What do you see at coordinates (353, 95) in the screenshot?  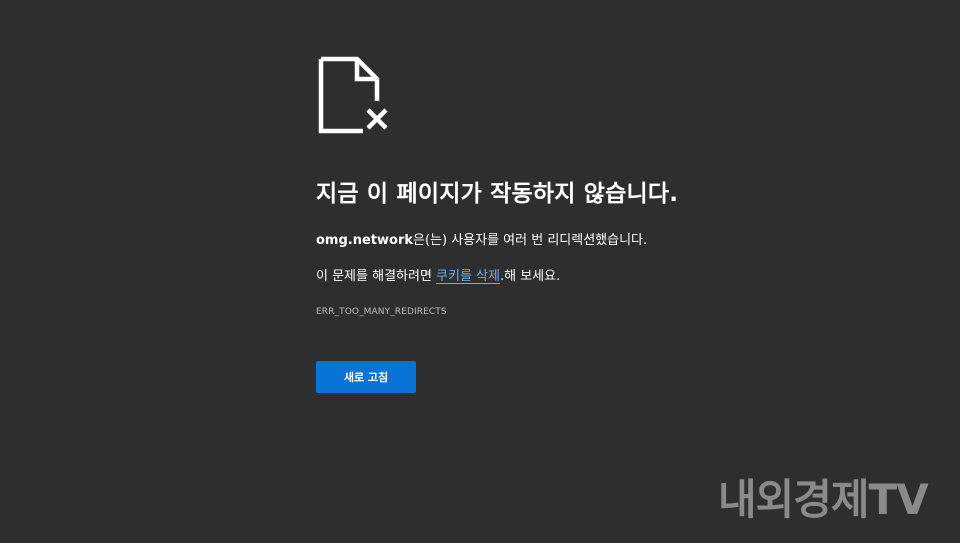 I see `broken-file-icon` at bounding box center [353, 95].